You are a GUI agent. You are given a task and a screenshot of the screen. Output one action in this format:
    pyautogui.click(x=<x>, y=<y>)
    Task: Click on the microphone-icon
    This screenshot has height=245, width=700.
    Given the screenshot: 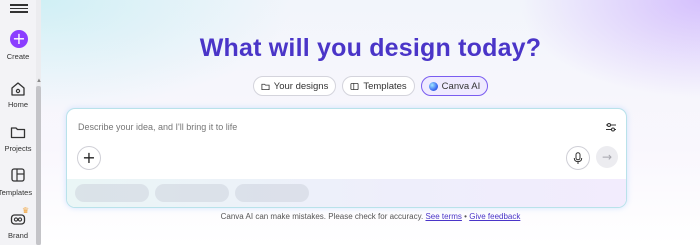 What is the action you would take?
    pyautogui.click(x=578, y=157)
    